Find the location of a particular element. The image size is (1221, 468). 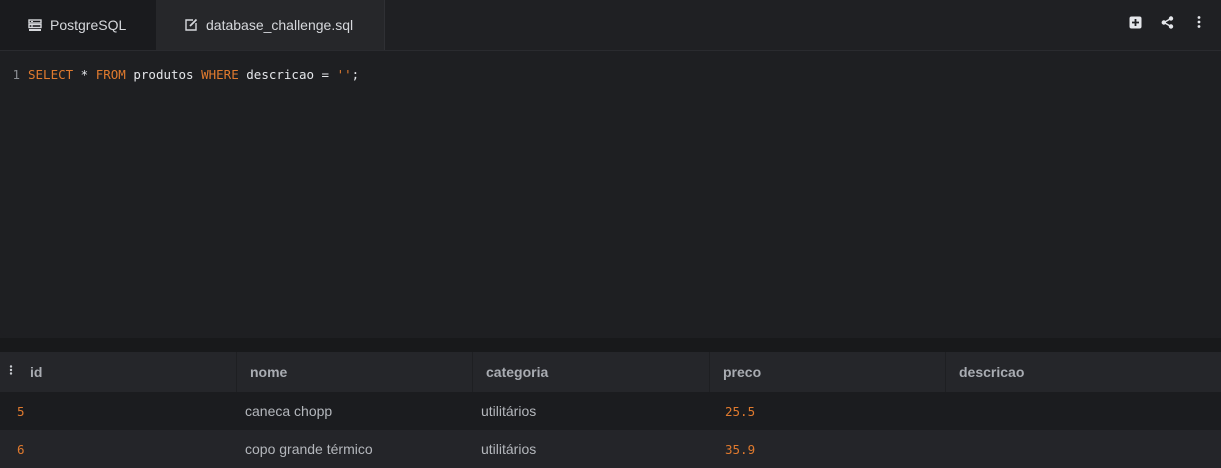

cell-id: 5 is located at coordinates (21, 411).